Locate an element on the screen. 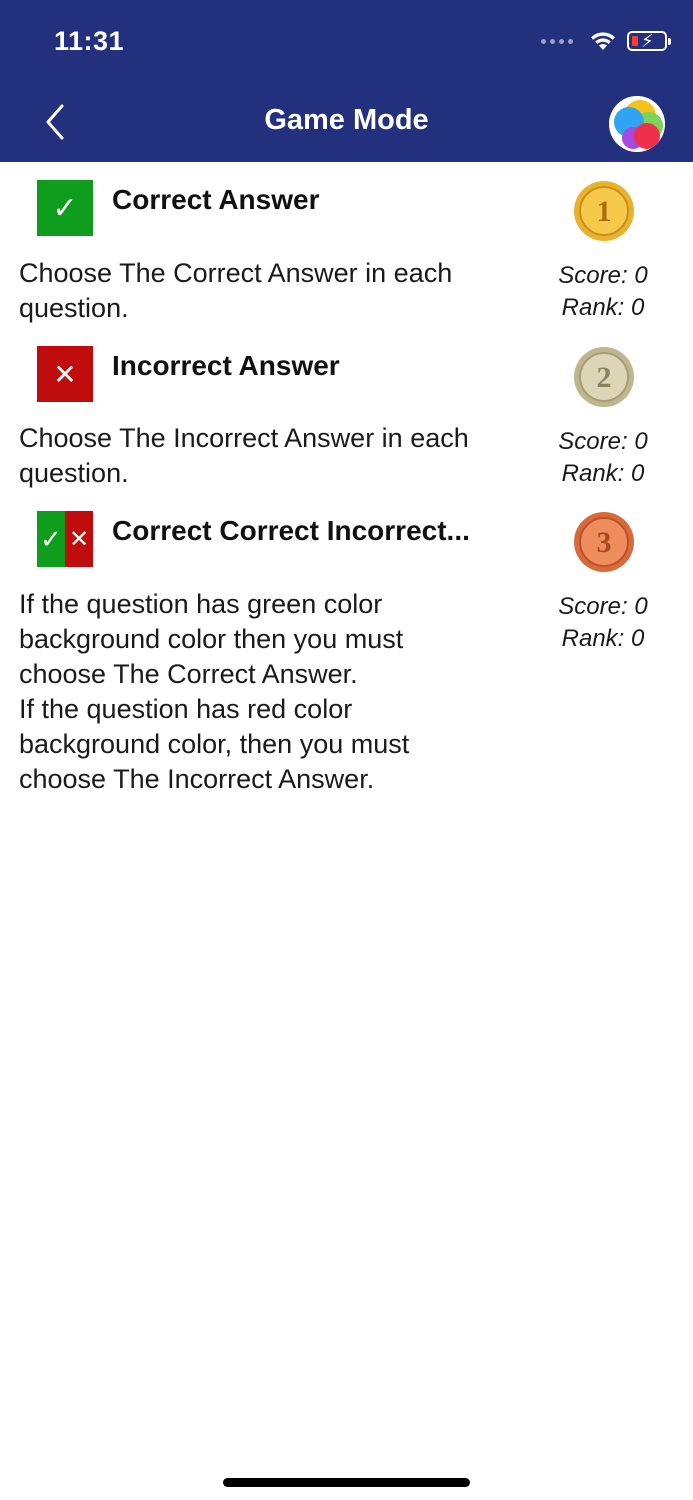 The height and width of the screenshot is (1500, 693). mode-title: Correct Answer is located at coordinates (216, 199).